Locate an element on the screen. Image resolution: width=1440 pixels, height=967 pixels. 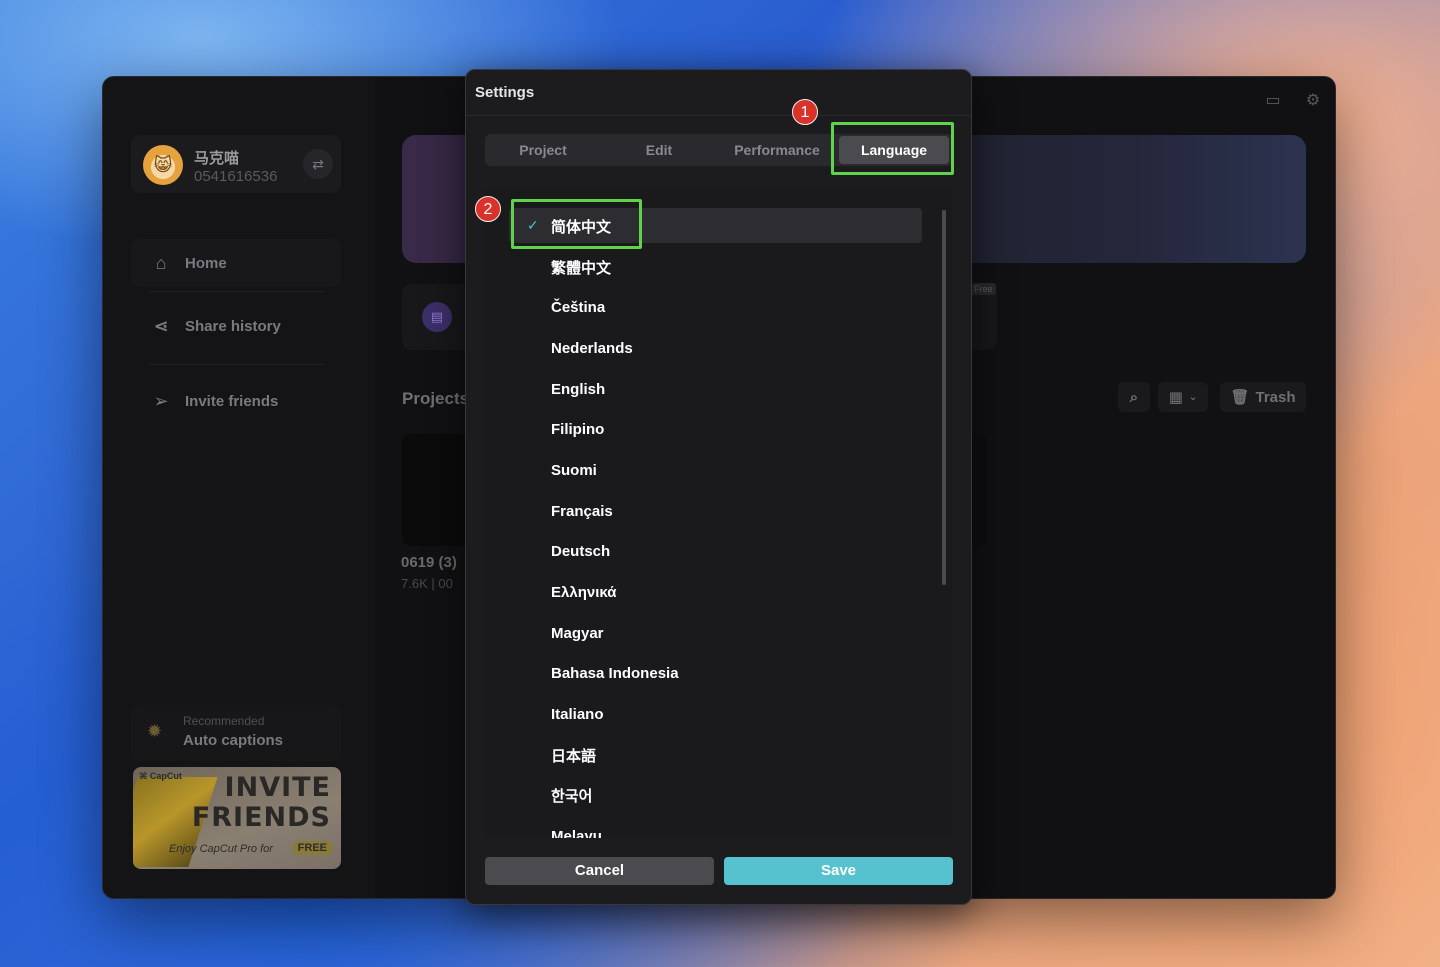
user-id: 0541616536 is located at coordinates (236, 176).